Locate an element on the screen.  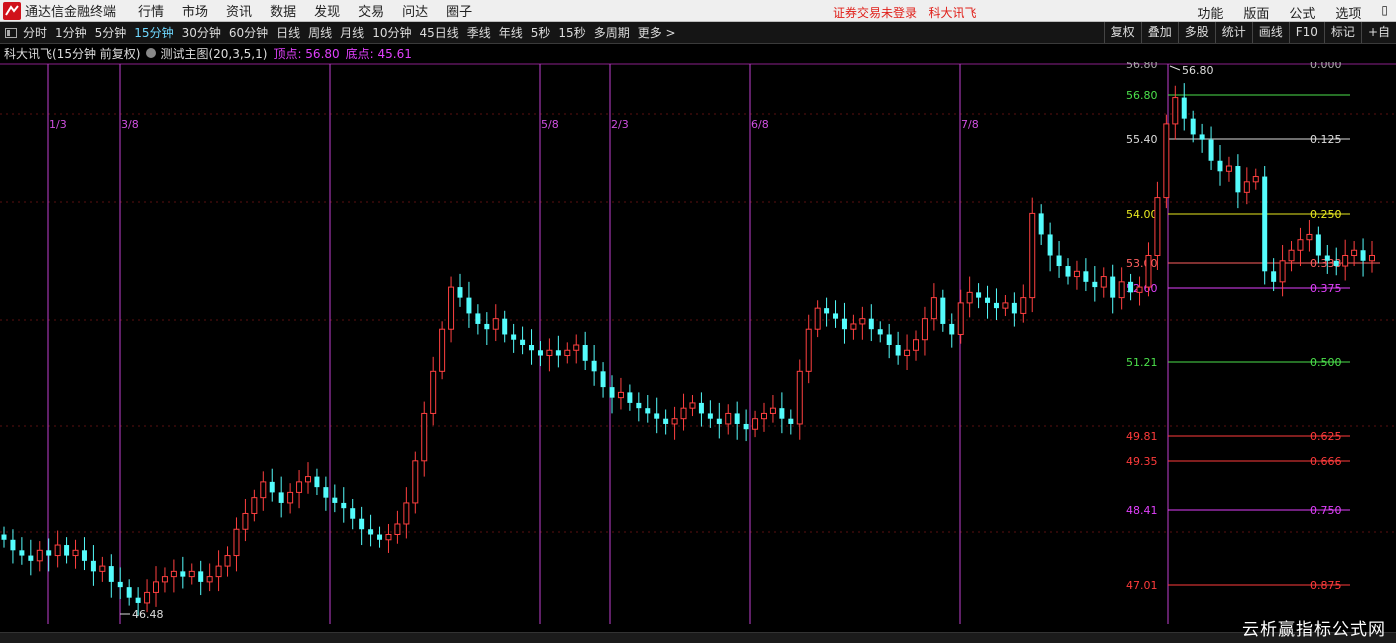
indicator-label: 测试主图(20,3,5,1) is located at coordinates (213, 53).